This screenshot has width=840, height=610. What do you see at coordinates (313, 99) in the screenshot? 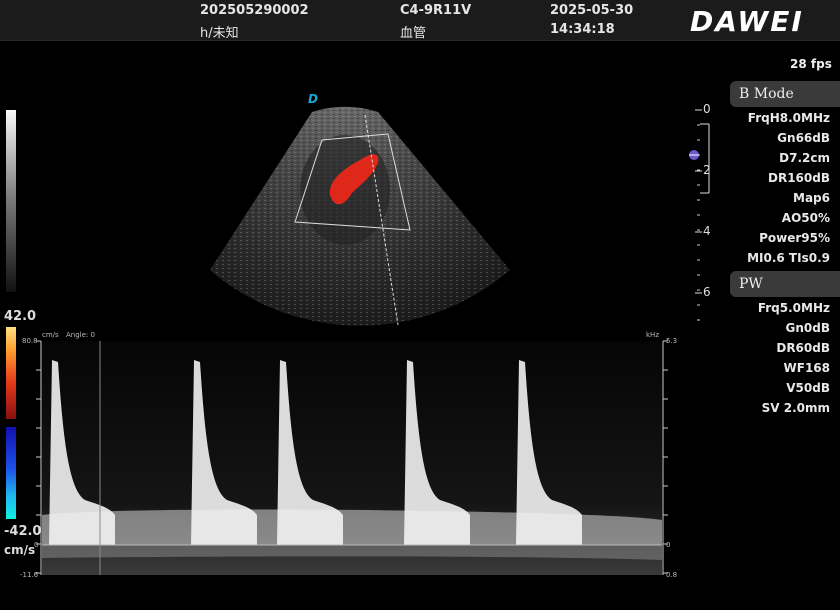
I see `orientation-marker: D` at bounding box center [313, 99].